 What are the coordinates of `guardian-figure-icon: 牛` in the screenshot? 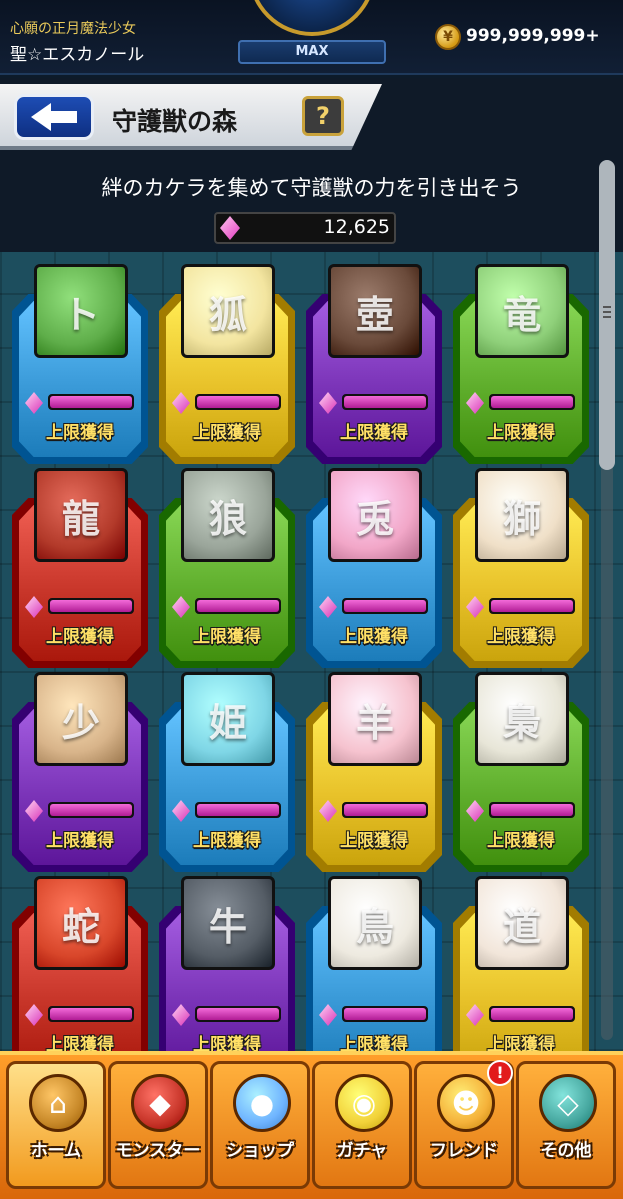 It's located at (227, 926).